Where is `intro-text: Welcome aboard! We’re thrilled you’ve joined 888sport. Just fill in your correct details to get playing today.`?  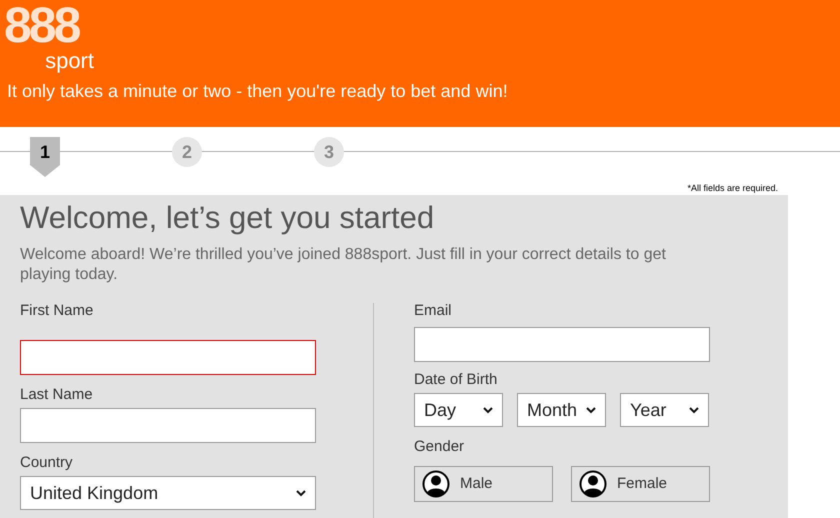 intro-text: Welcome aboard! We’re thrilled you’ve joined 888sport. Just fill in your correct details to get playing today. is located at coordinates (343, 265).